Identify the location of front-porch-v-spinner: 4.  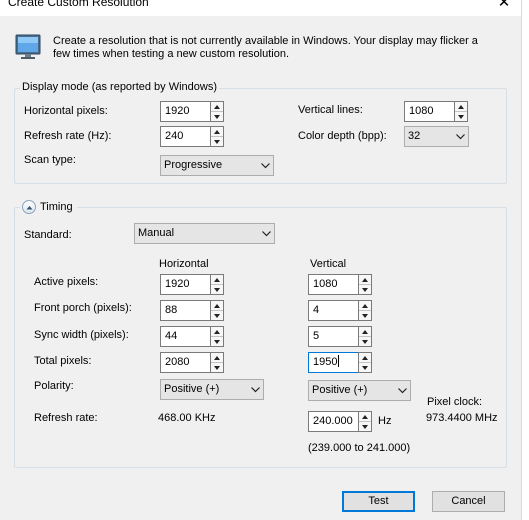
(340, 310).